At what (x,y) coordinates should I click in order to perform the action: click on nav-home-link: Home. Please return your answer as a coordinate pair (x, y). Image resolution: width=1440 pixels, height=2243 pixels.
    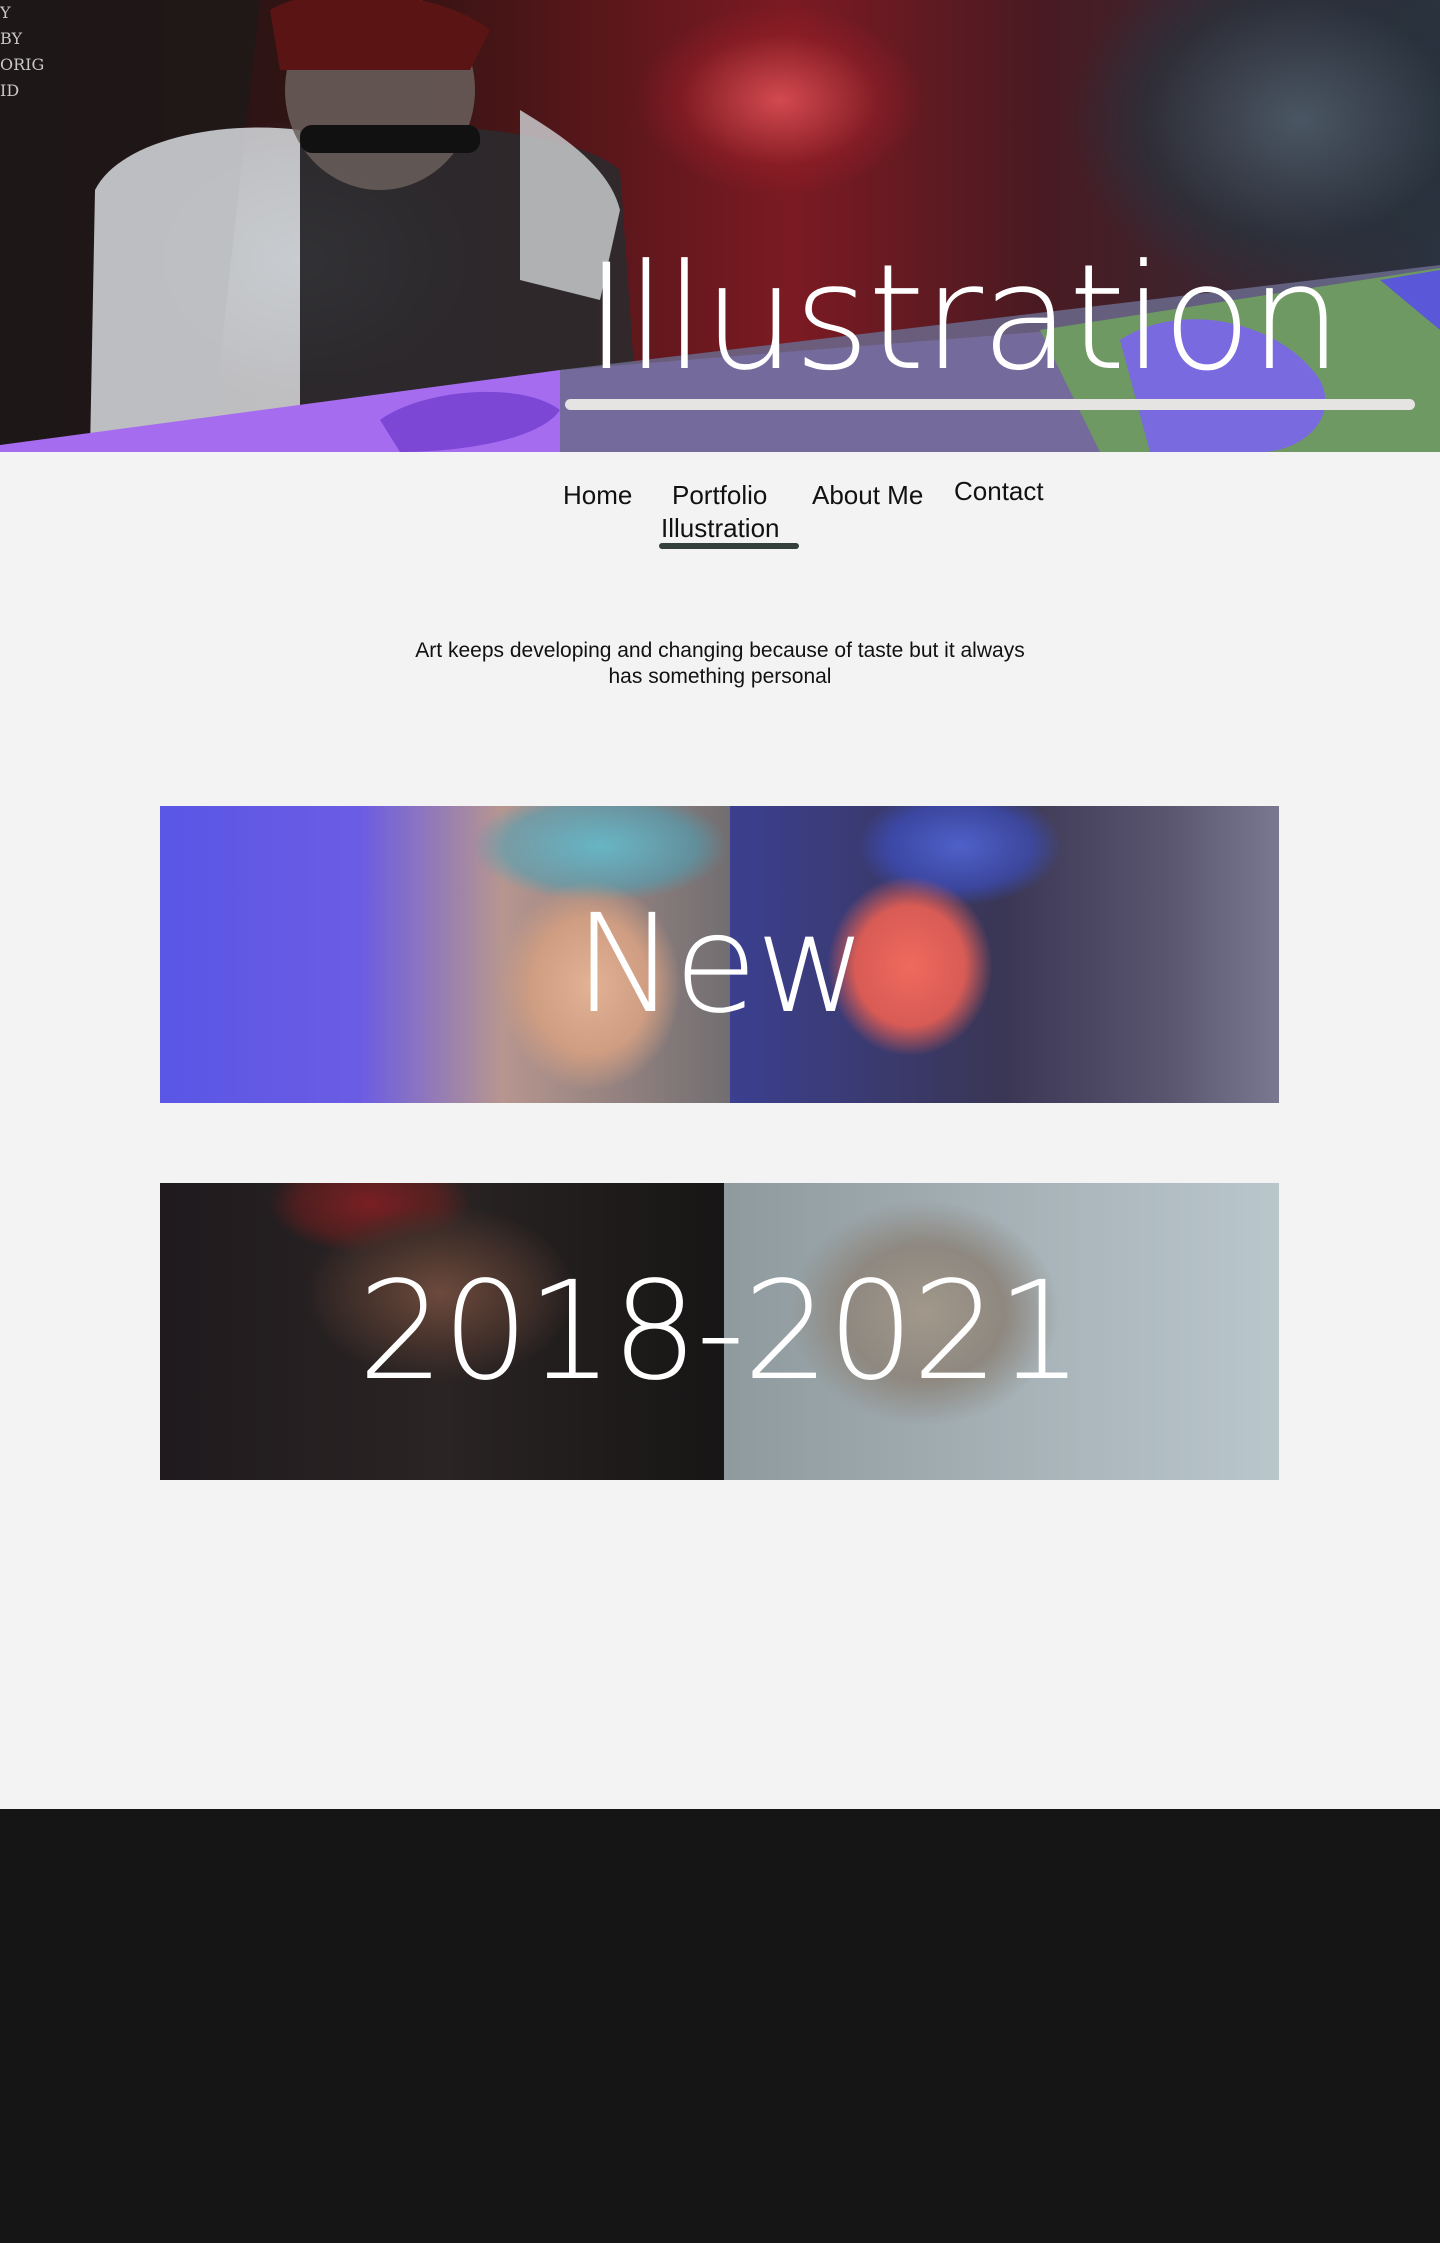
    Looking at the image, I should click on (597, 495).